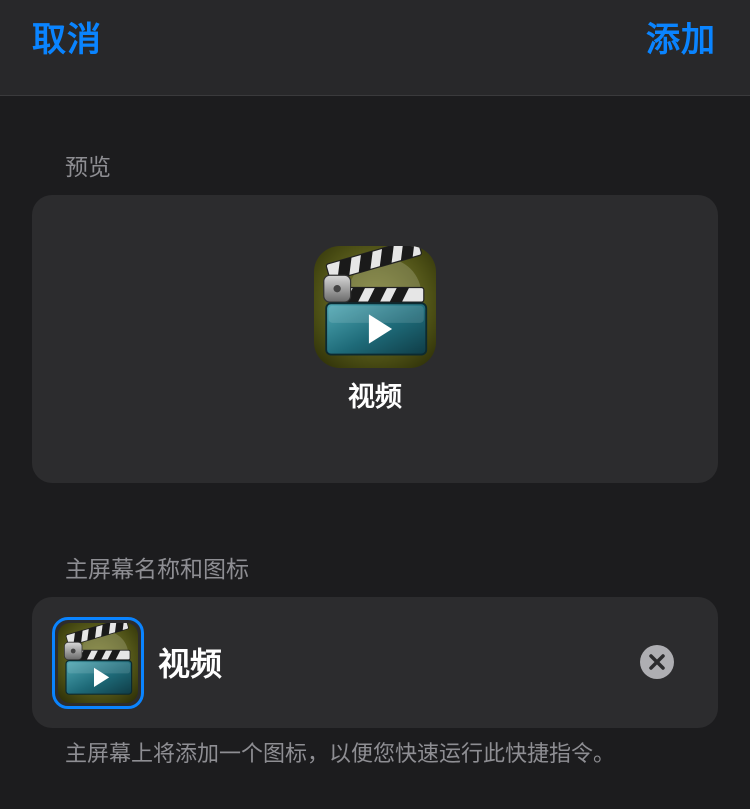  Describe the element at coordinates (67, 40) in the screenshot. I see `cancel-button: 取消` at that location.